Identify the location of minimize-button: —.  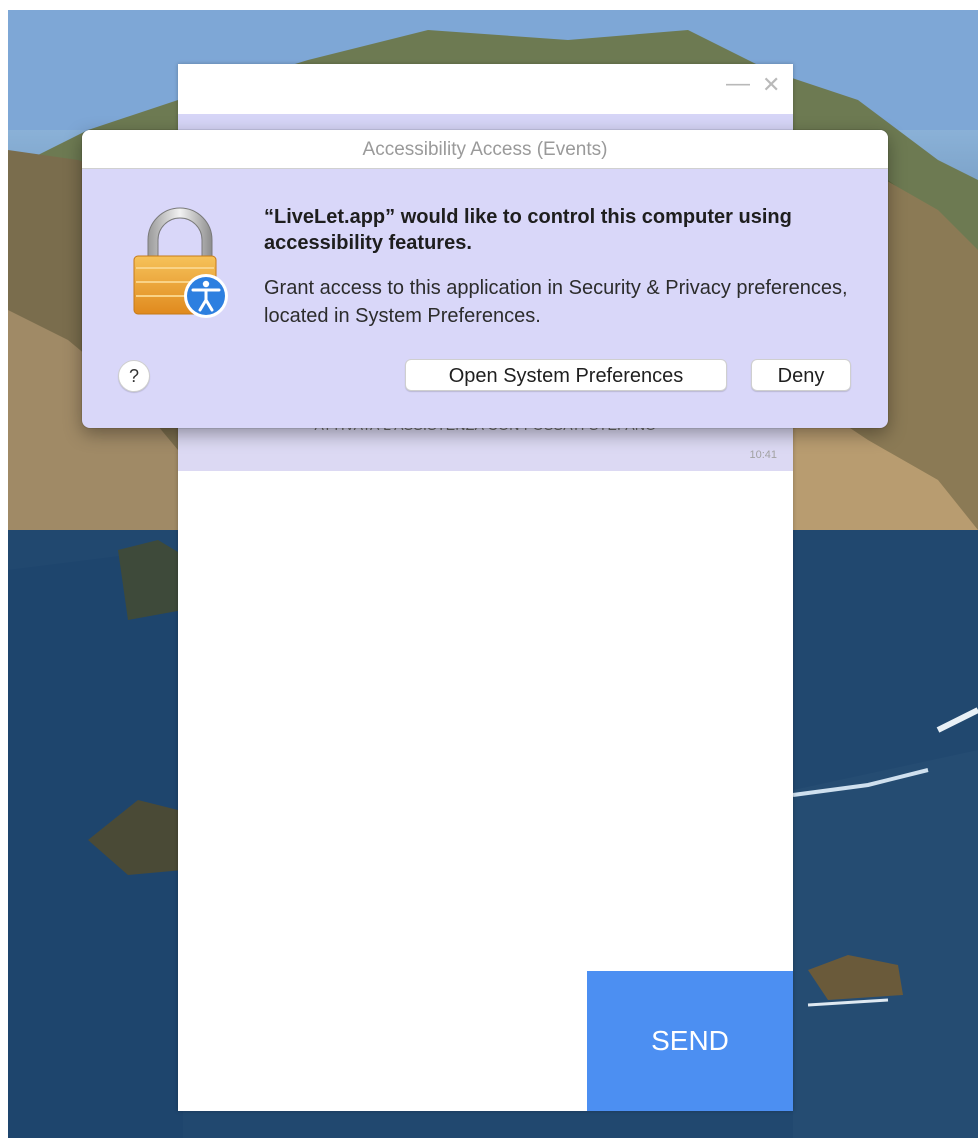
(738, 84).